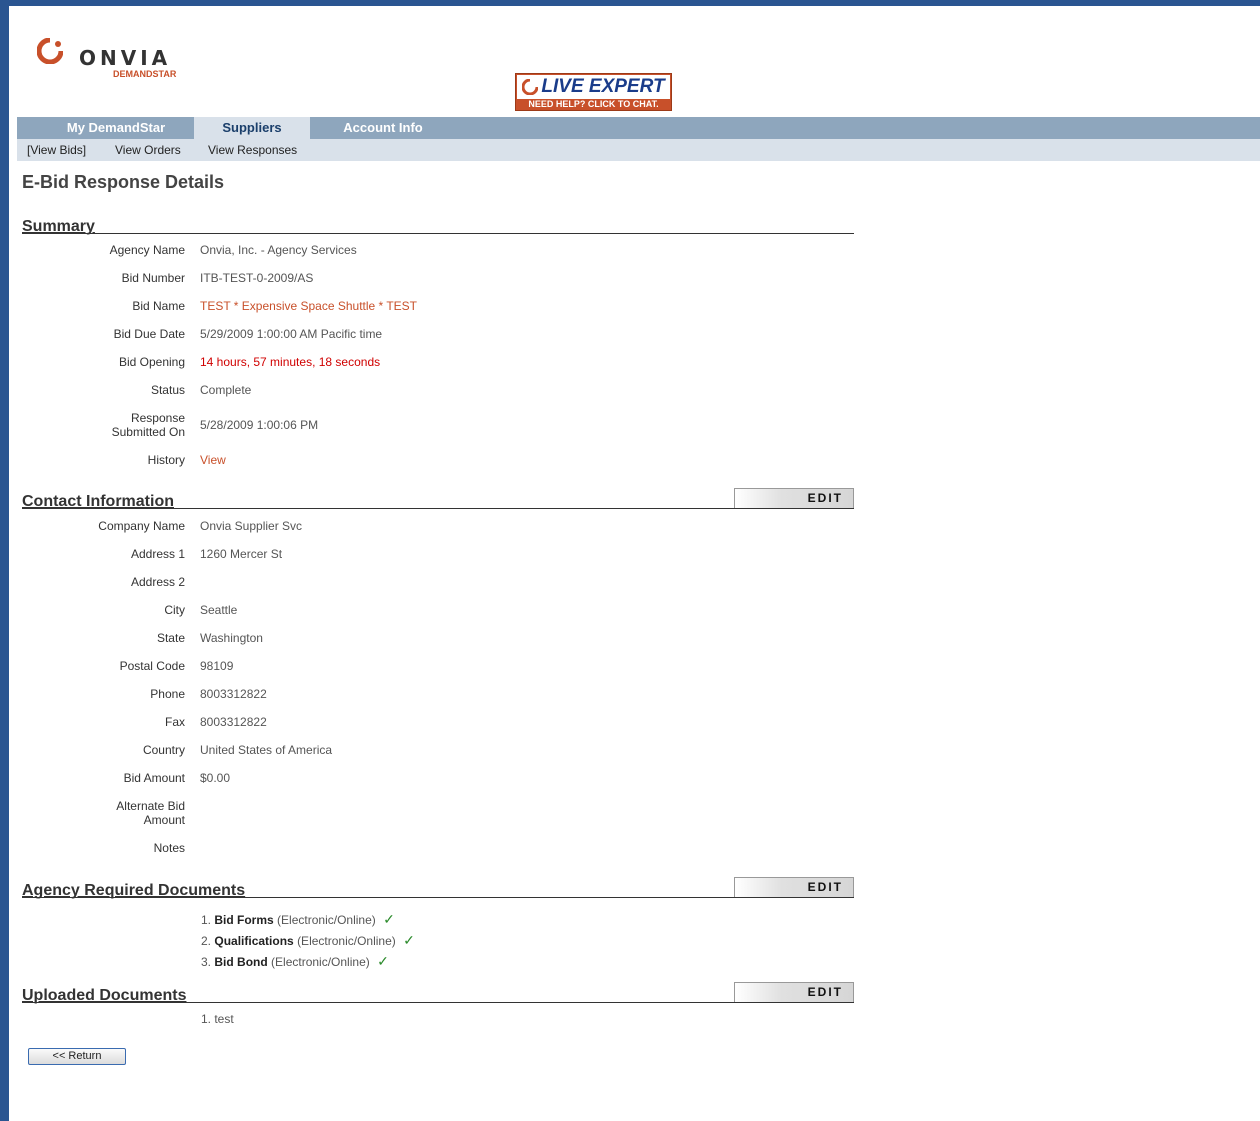  What do you see at coordinates (153, 278) in the screenshot?
I see `field-label: Bid Number` at bounding box center [153, 278].